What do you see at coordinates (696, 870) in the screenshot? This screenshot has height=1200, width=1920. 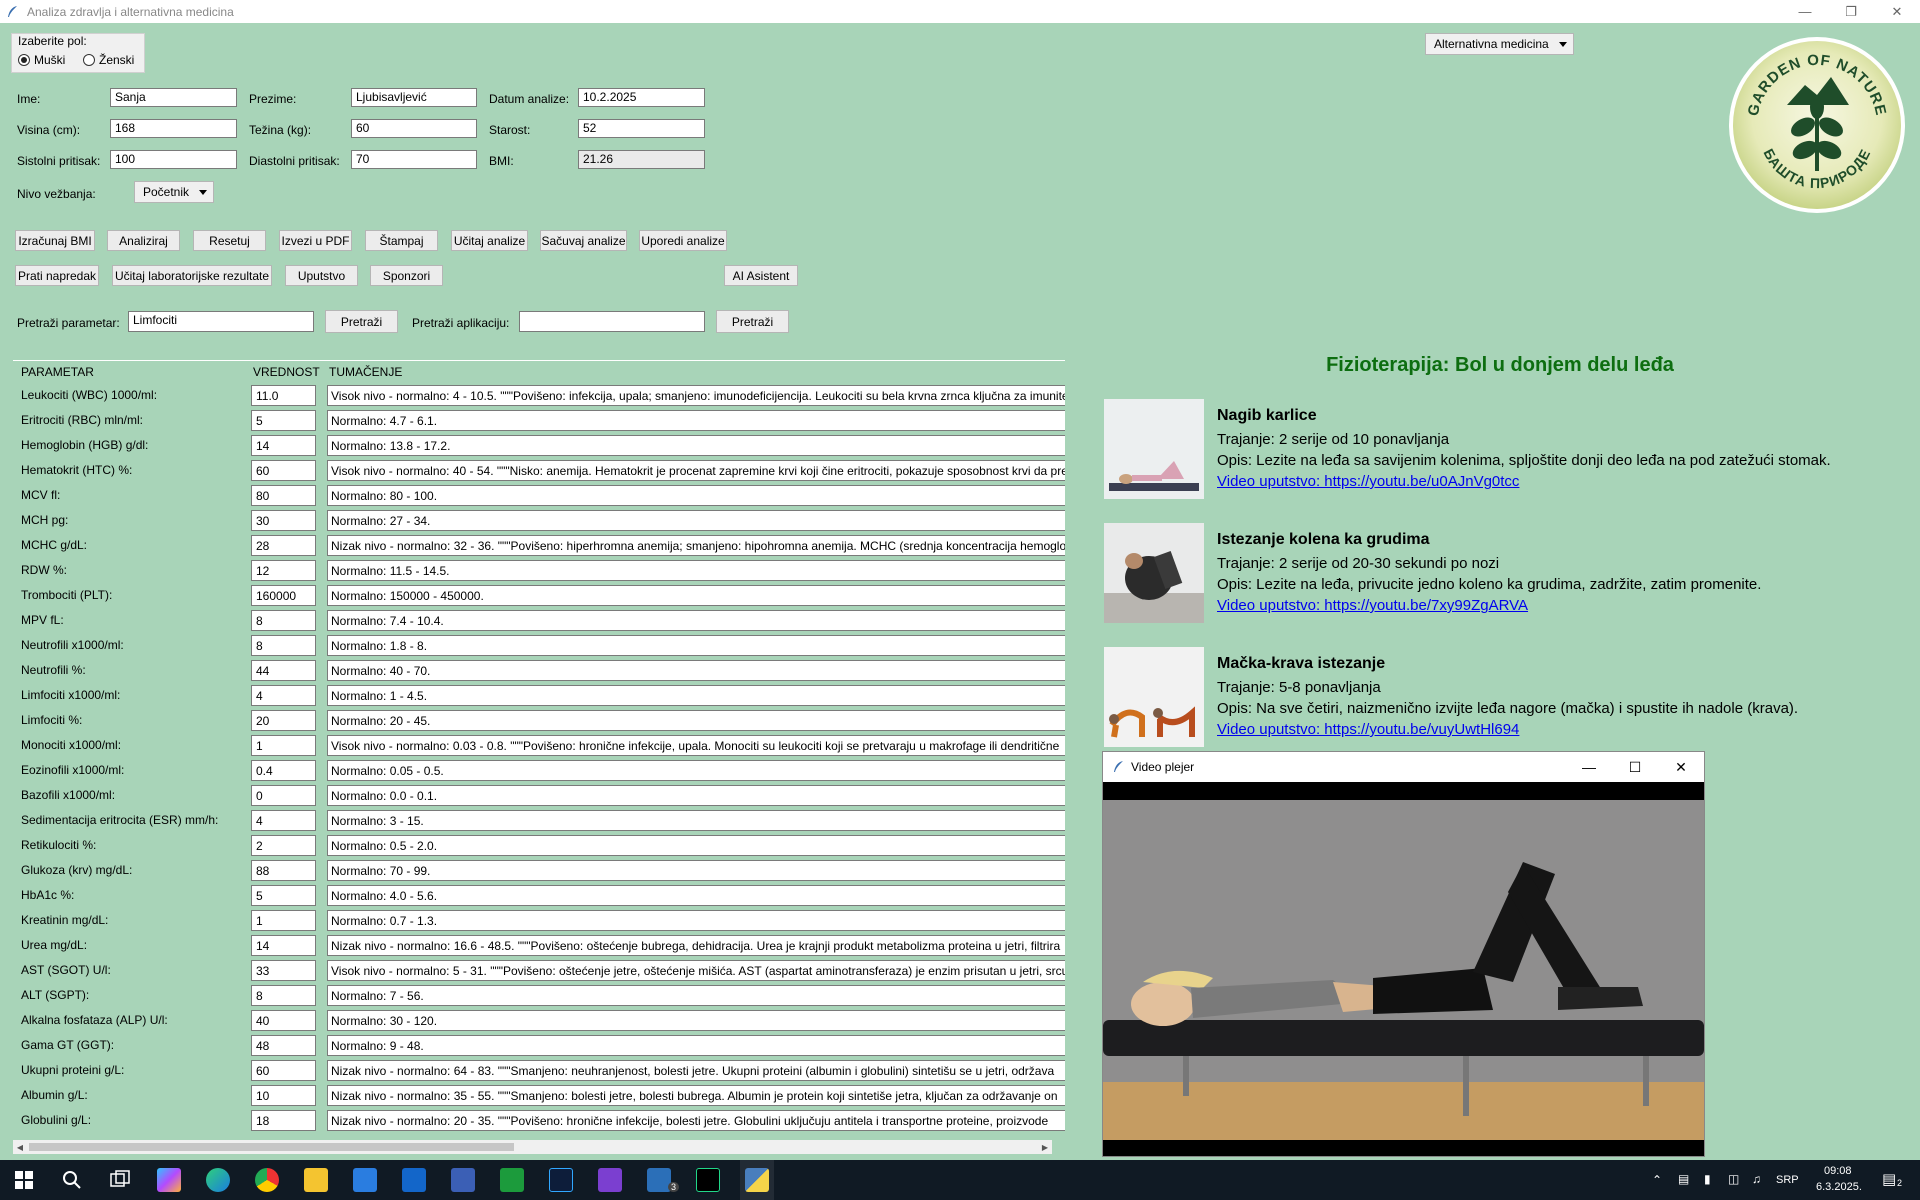 I see `parameter-interpretation-field: Normalno: 70 - 99.` at bounding box center [696, 870].